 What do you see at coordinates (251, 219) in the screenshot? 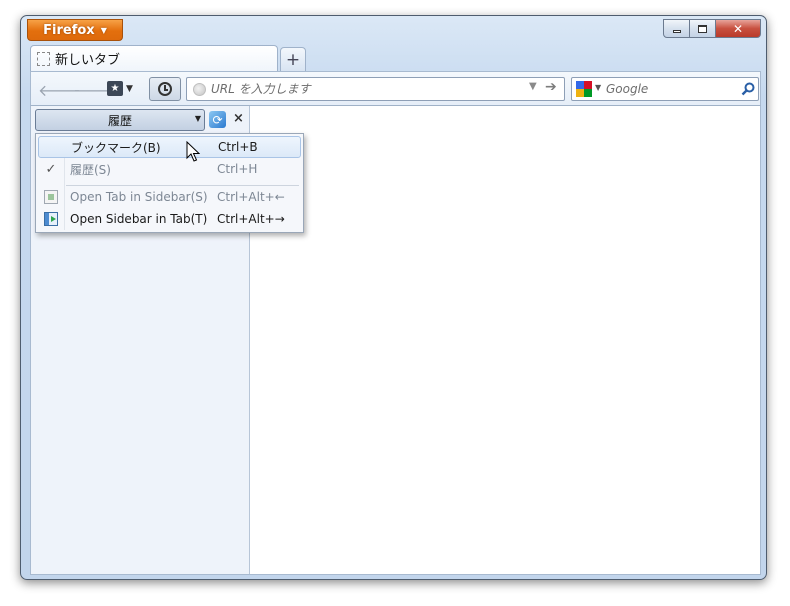
I see `menu-item-shortcut: Ctrl+Alt+→` at bounding box center [251, 219].